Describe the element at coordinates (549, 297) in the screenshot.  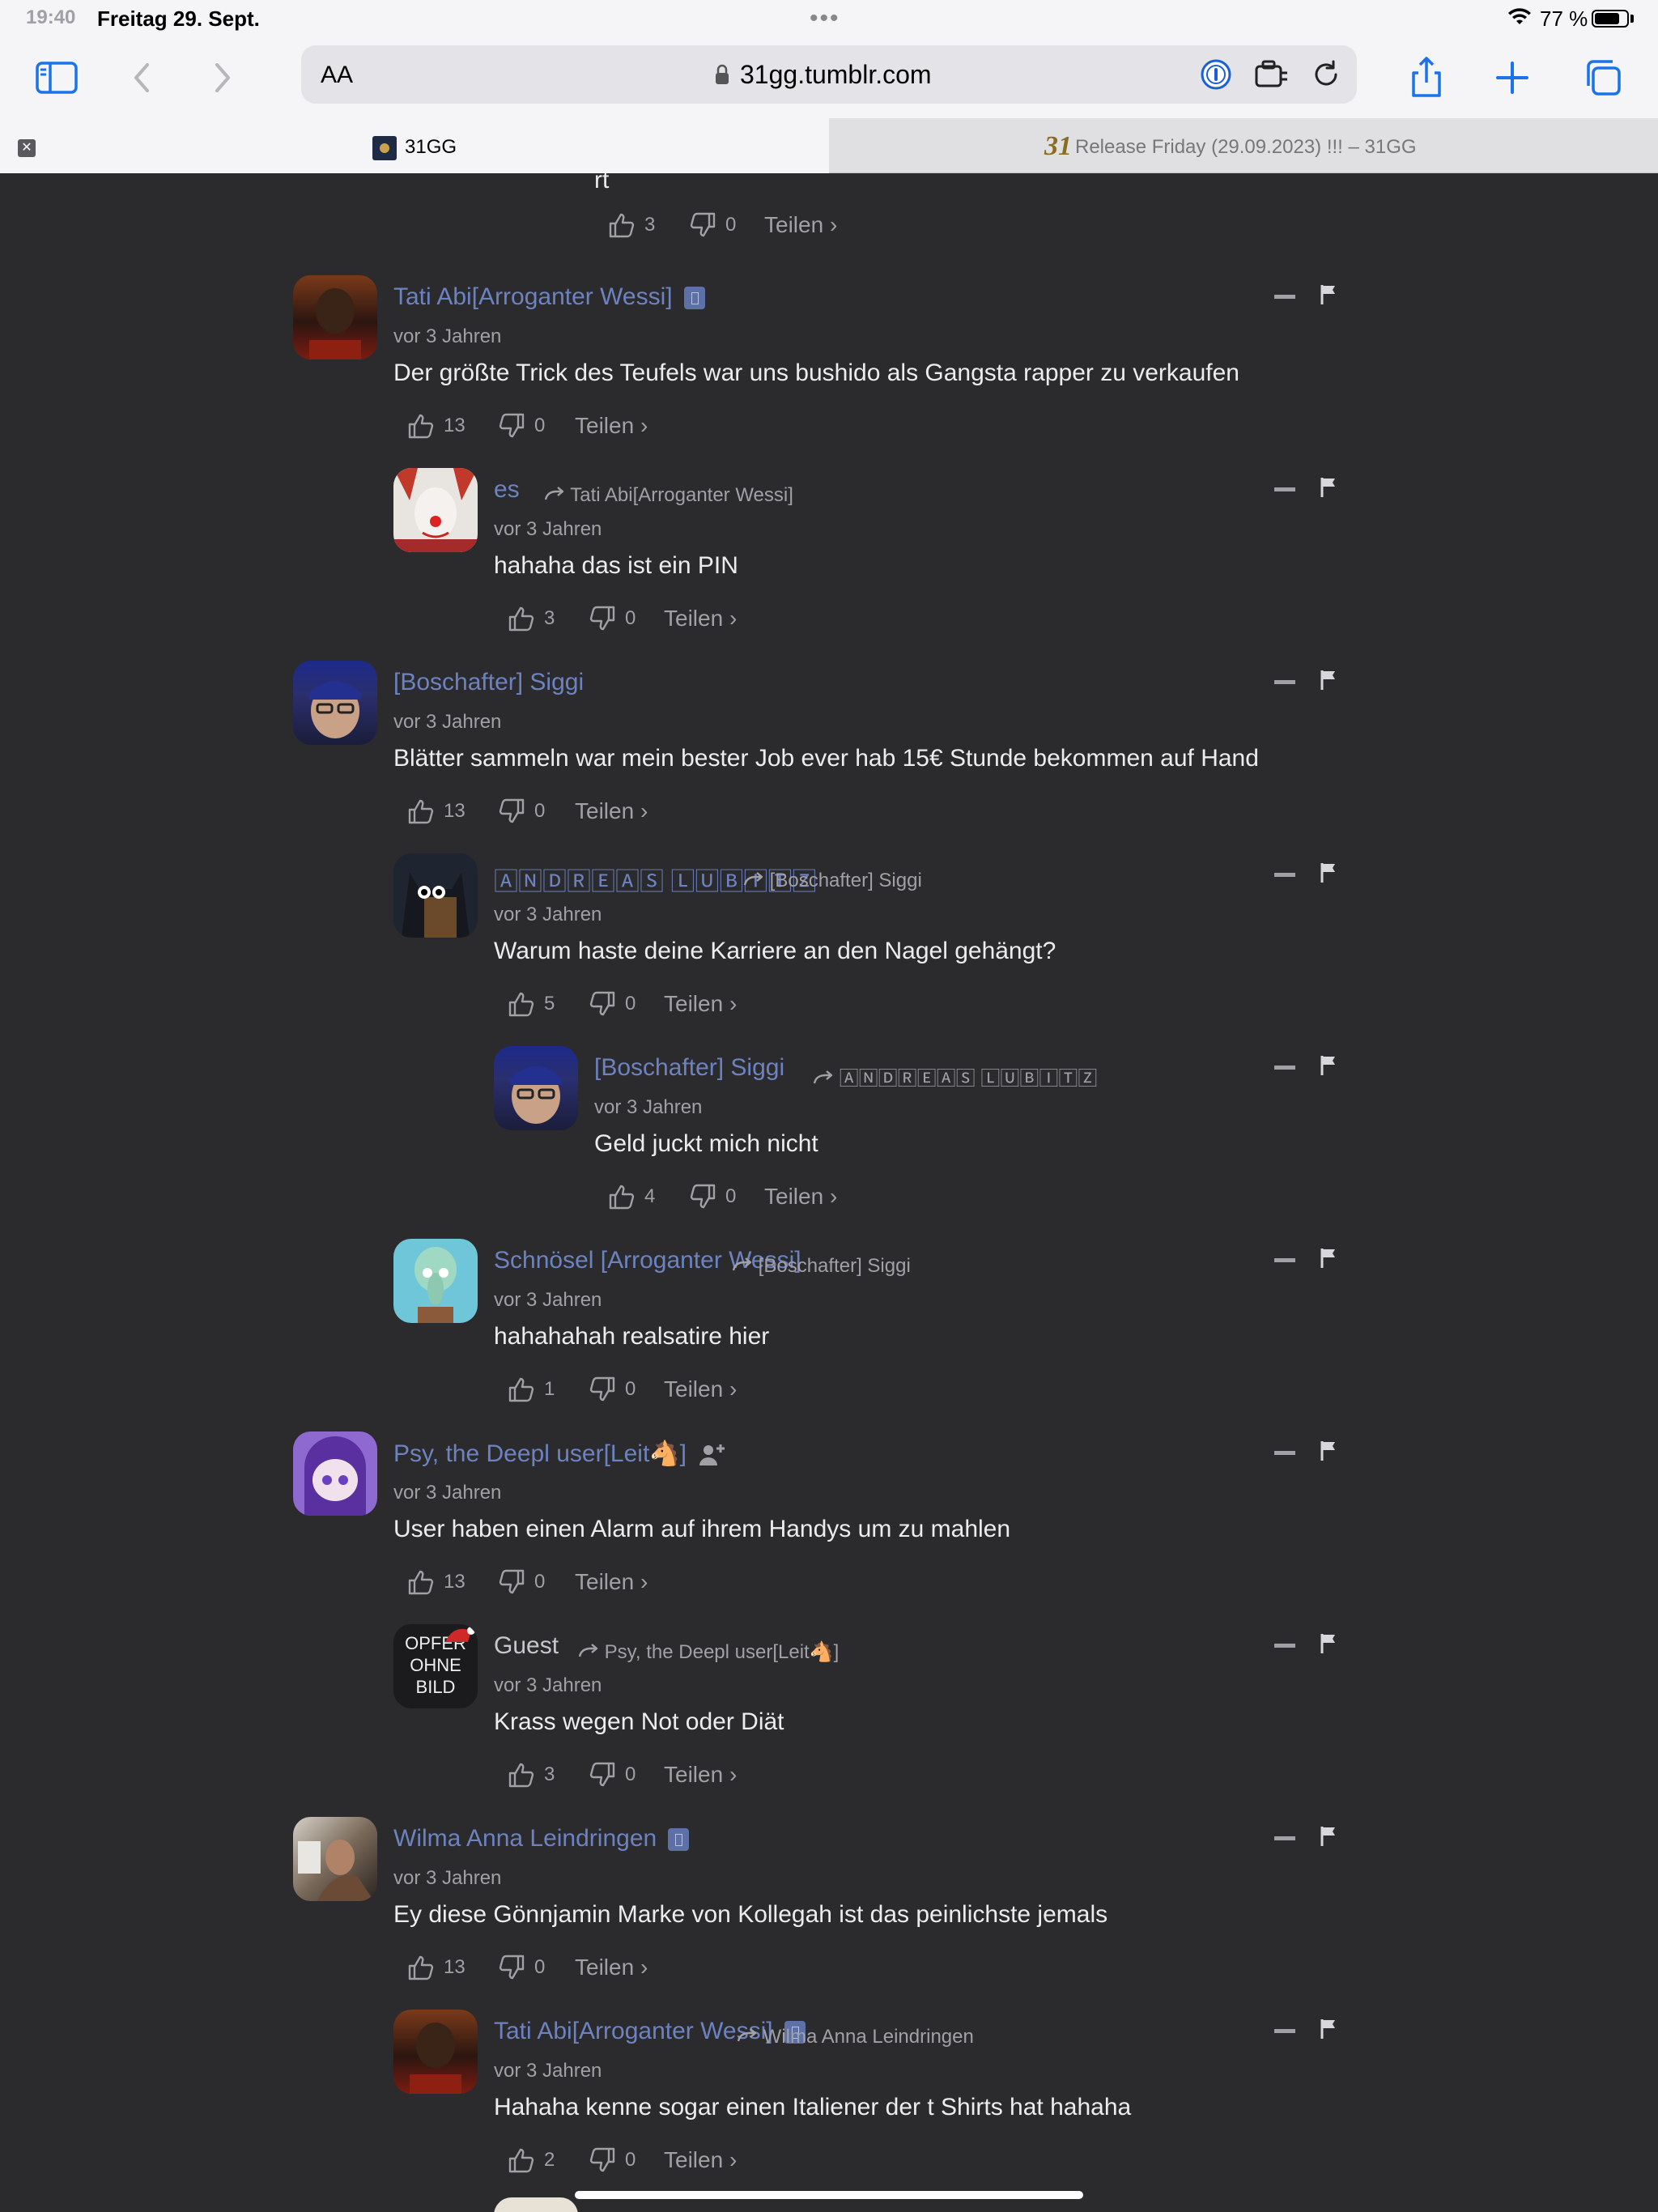
I see `comment-author: Tati Abi[Arroganter Wessi]` at that location.